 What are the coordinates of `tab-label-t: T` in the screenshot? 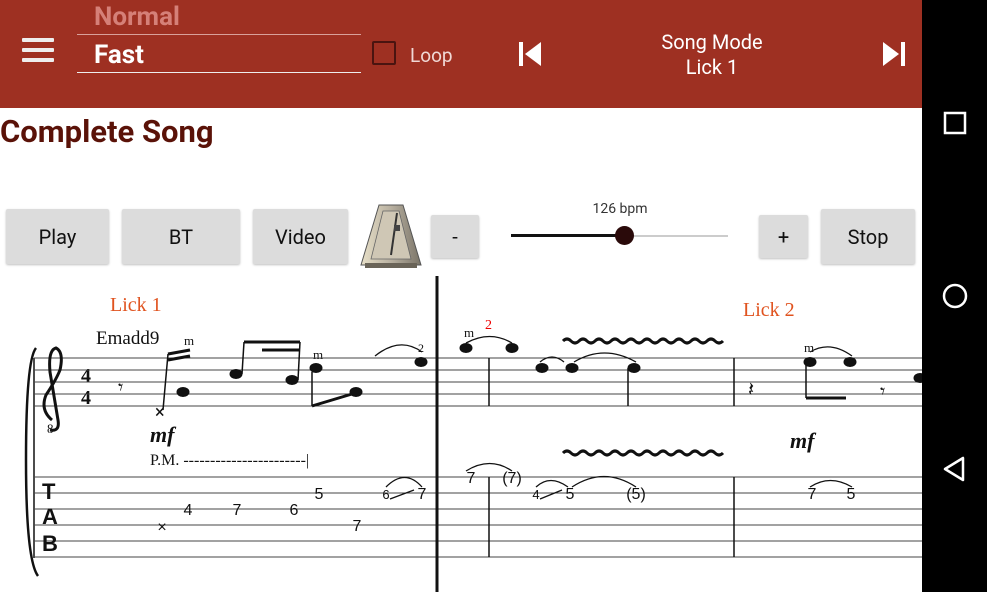 It's located at (49, 491).